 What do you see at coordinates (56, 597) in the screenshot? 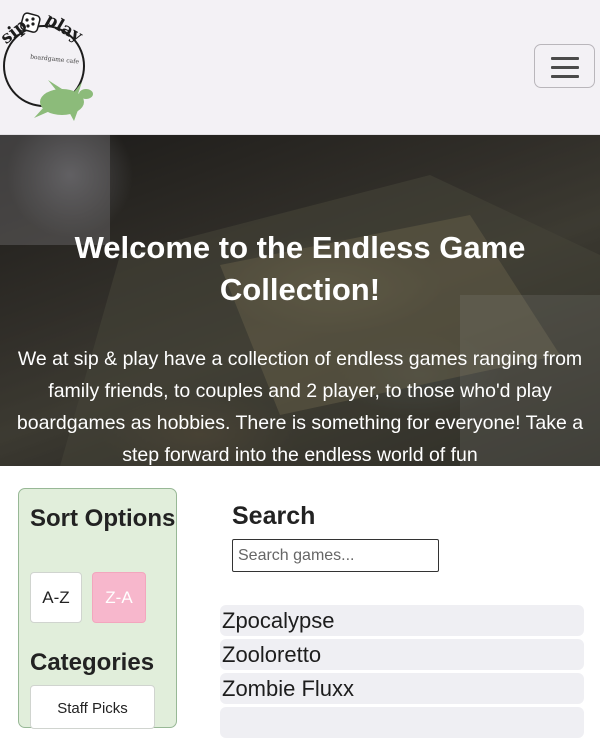
I see `sort-az-button: A-Z` at bounding box center [56, 597].